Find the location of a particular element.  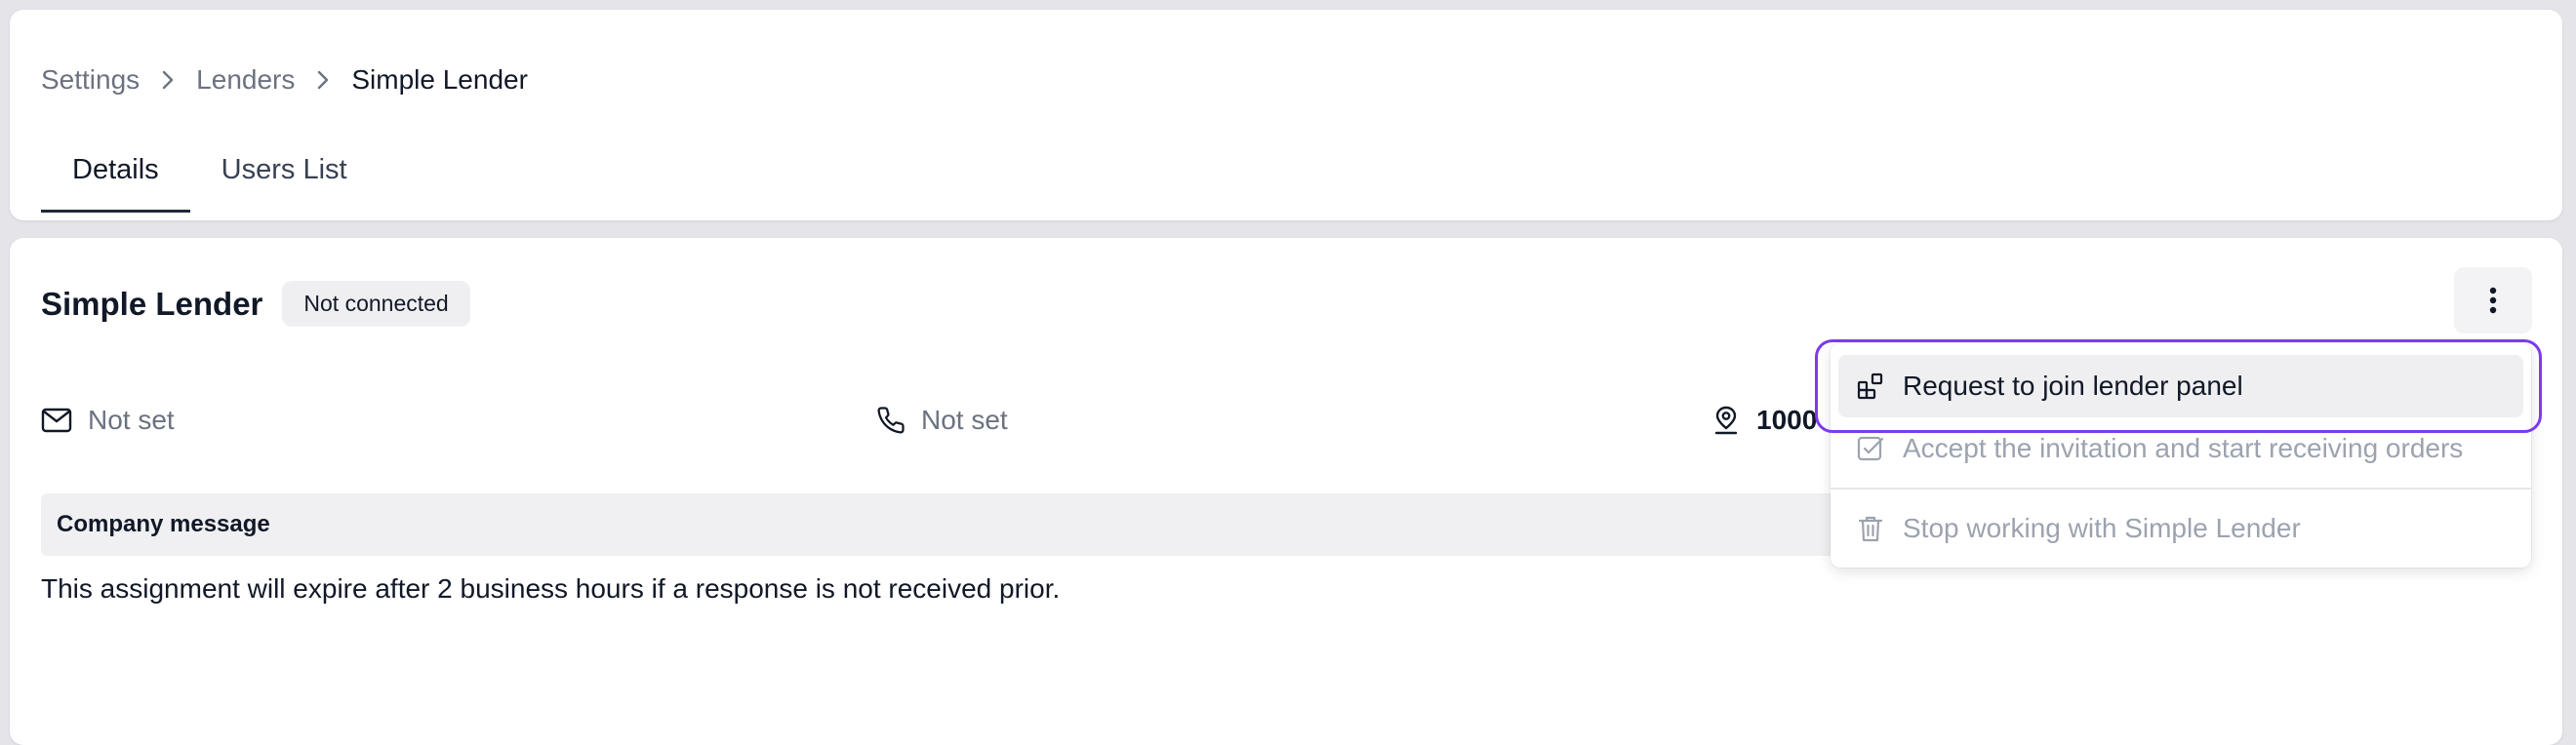

menu-item-stop-working: Stop working with Simple Lender is located at coordinates (2180, 528).